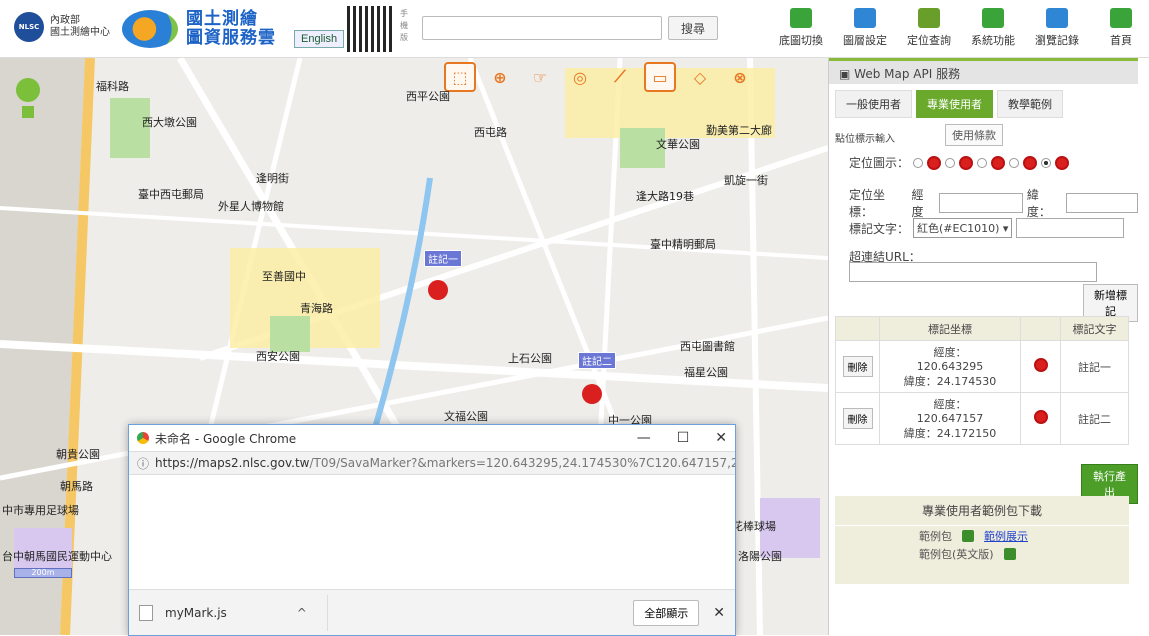  I want to click on location-icon, so click(929, 18).